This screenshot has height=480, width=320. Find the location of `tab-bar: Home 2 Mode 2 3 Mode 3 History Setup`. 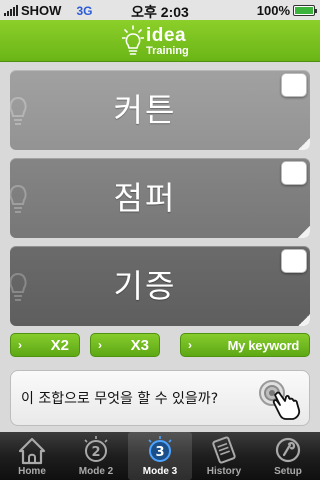

tab-bar: Home 2 Mode 2 3 Mode 3 History Setup is located at coordinates (160, 456).